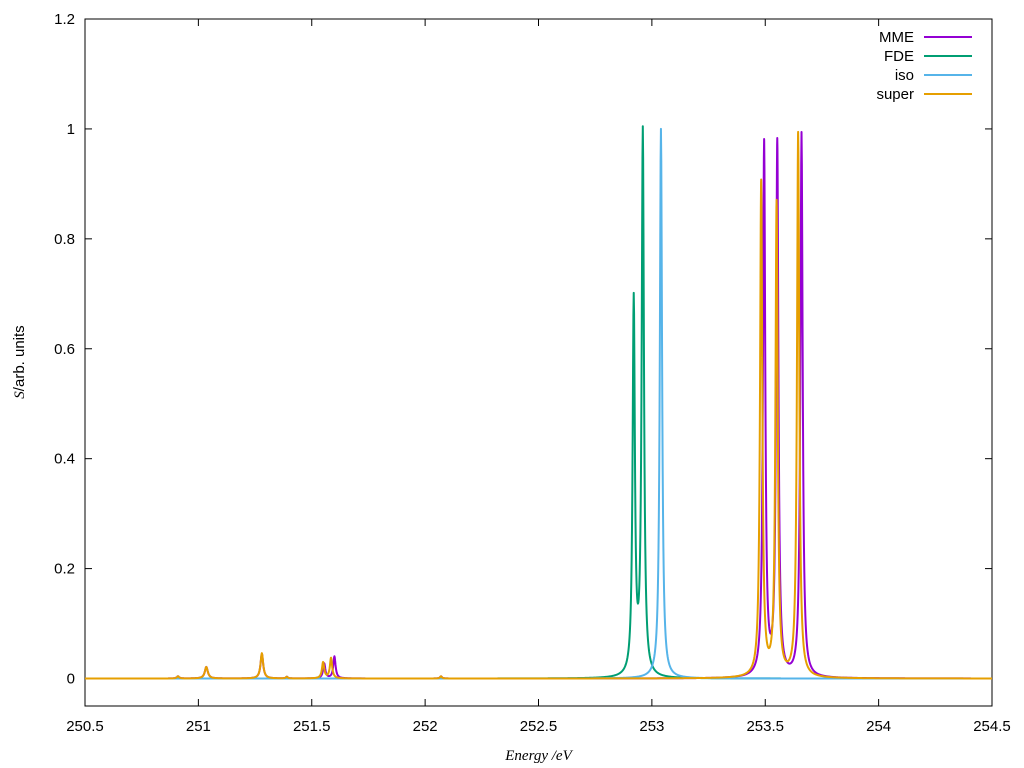 The height and width of the screenshot is (768, 1024). What do you see at coordinates (992, 726) in the screenshot?
I see `x-tick-label: 254.5` at bounding box center [992, 726].